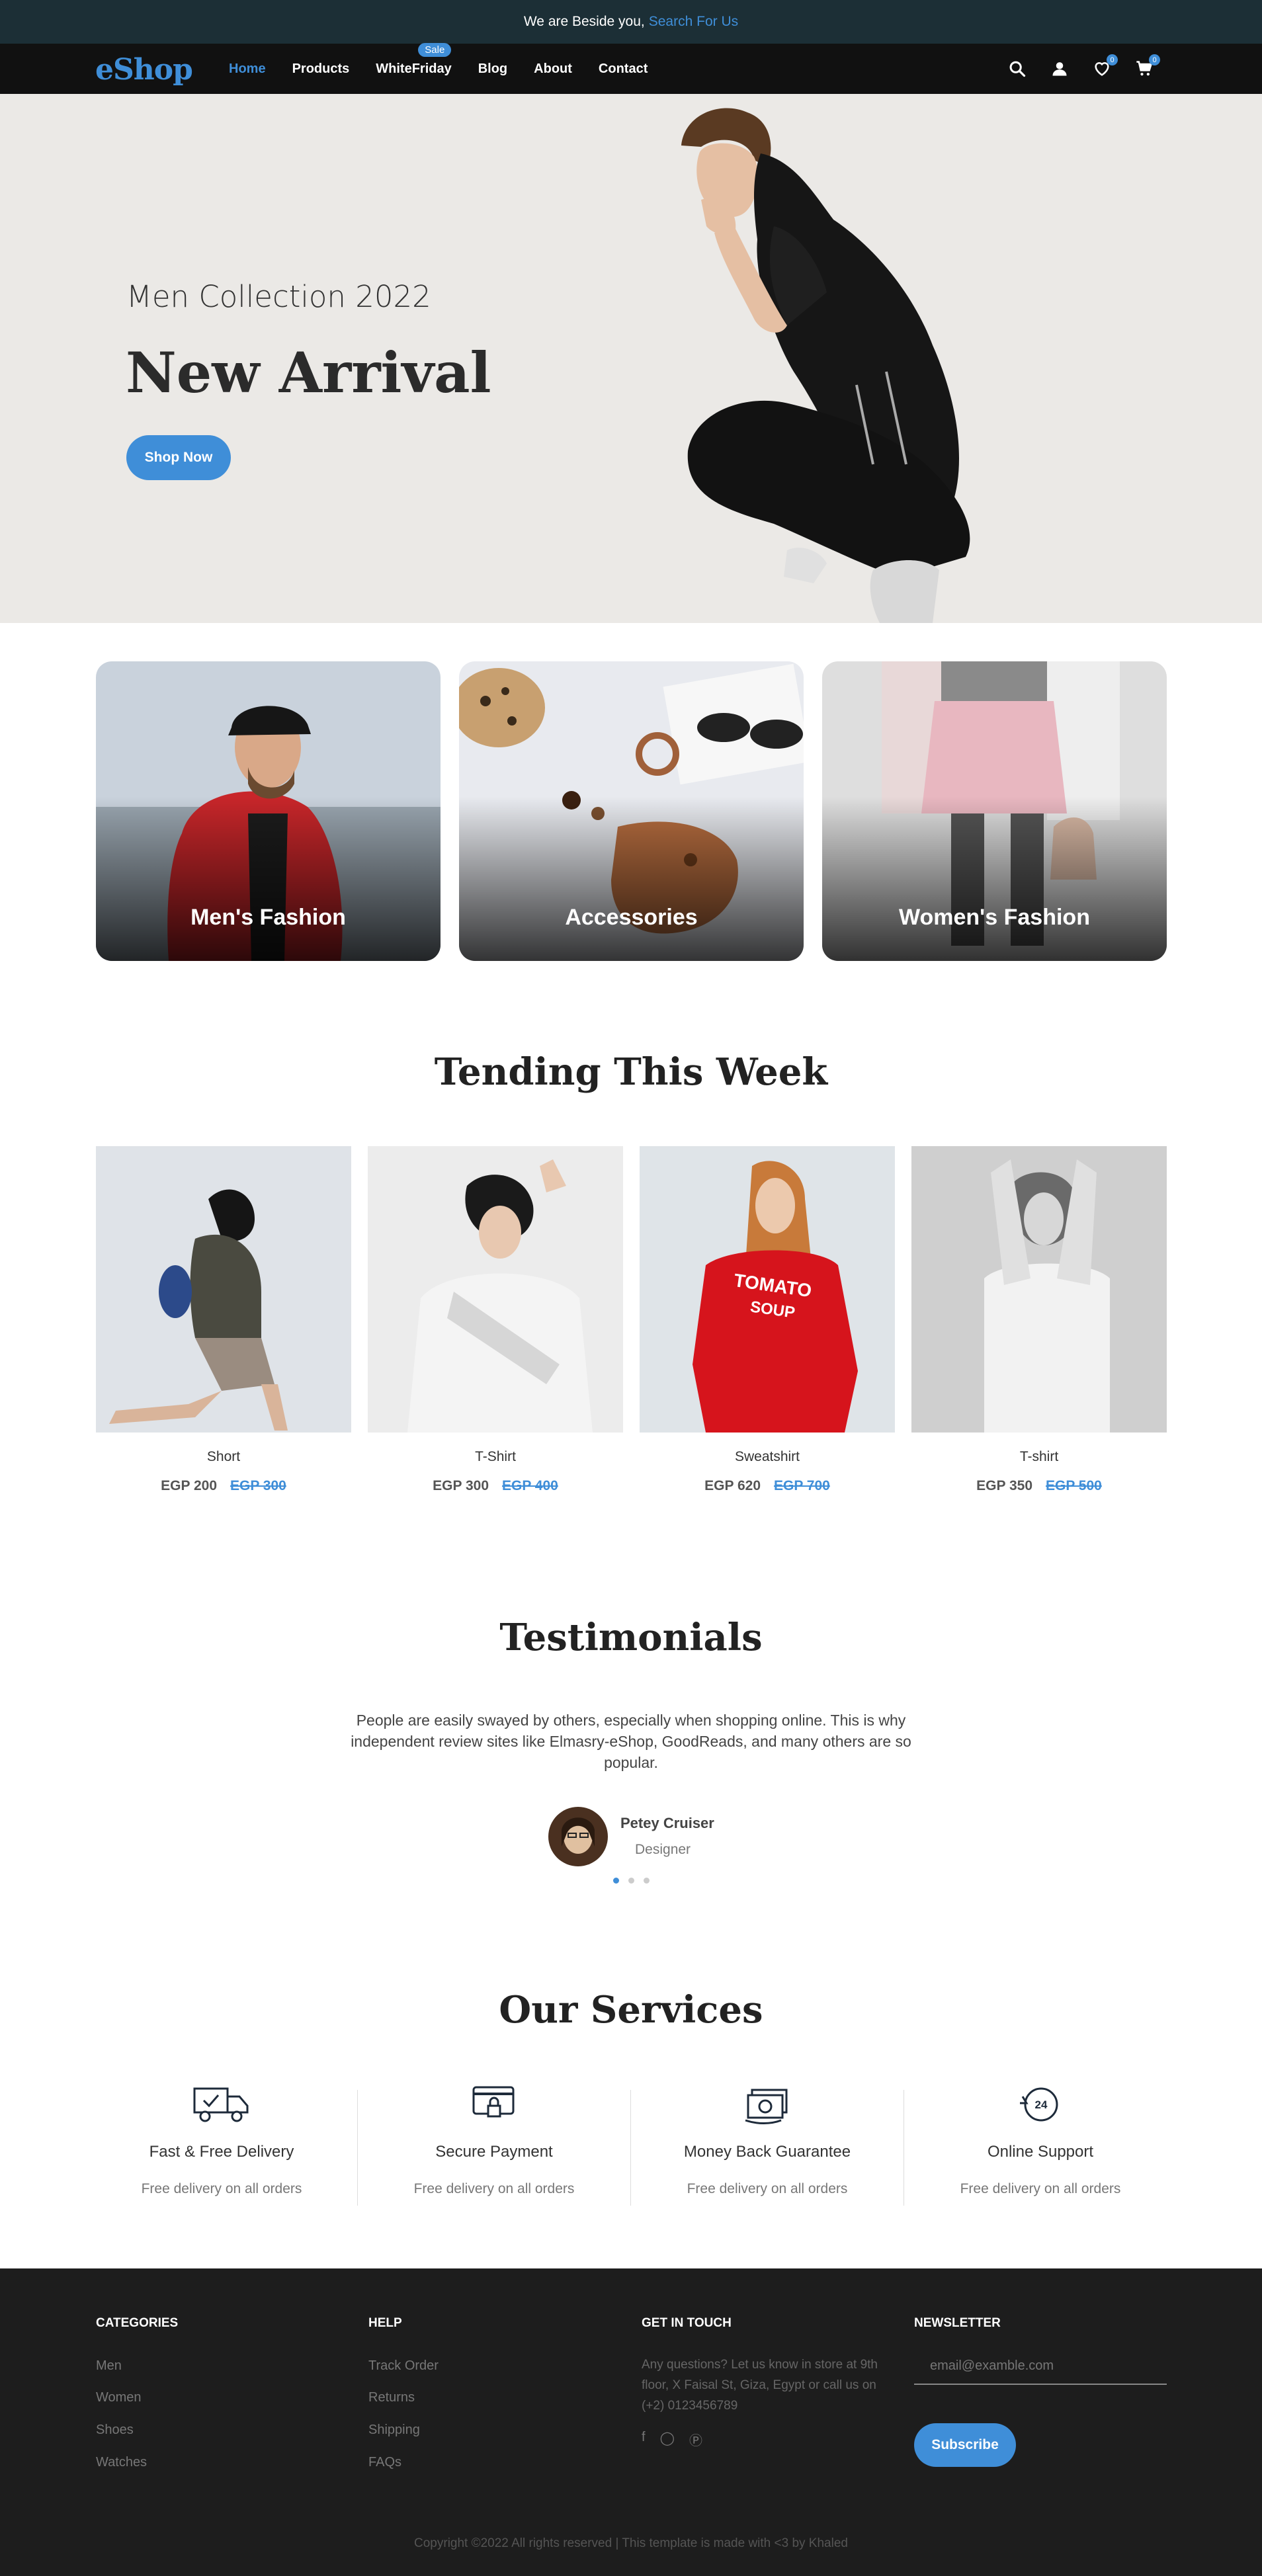  I want to click on logo: eShop, so click(144, 70).